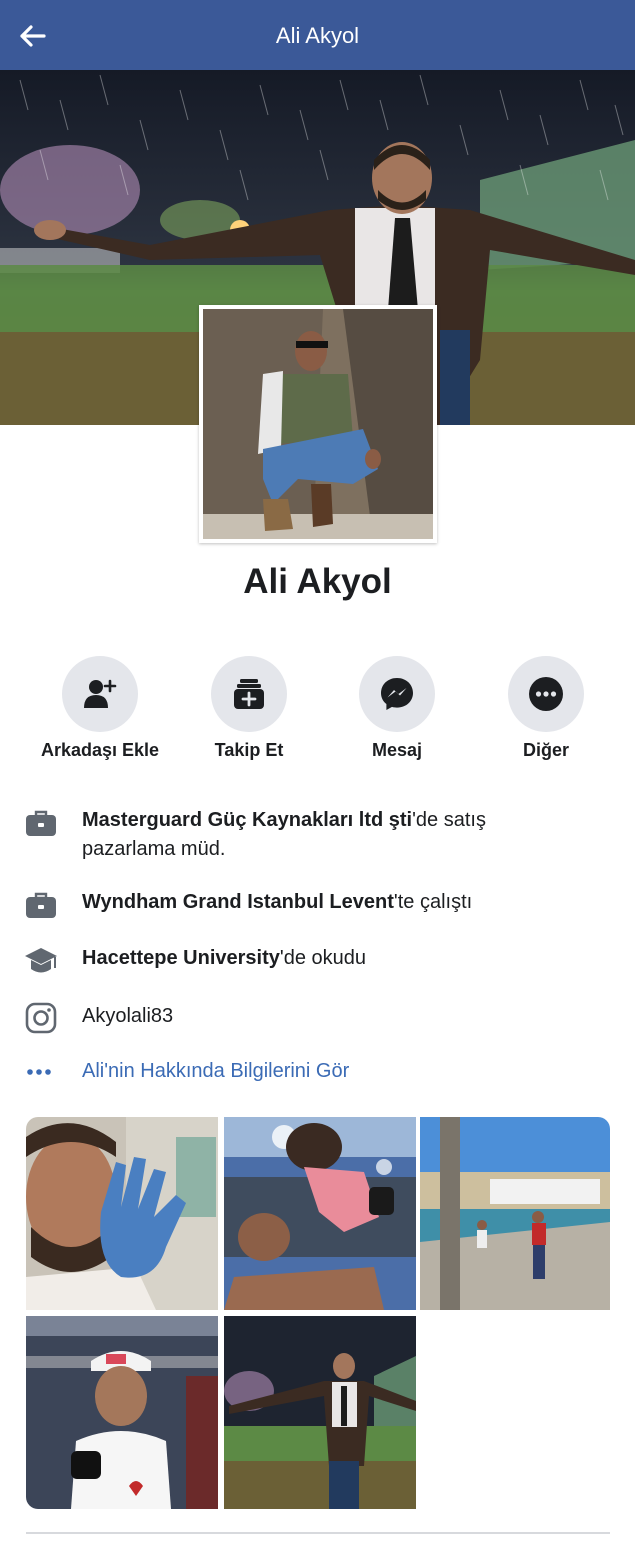  I want to click on add-friend-button: Arkadaşı Ekle, so click(100, 708).